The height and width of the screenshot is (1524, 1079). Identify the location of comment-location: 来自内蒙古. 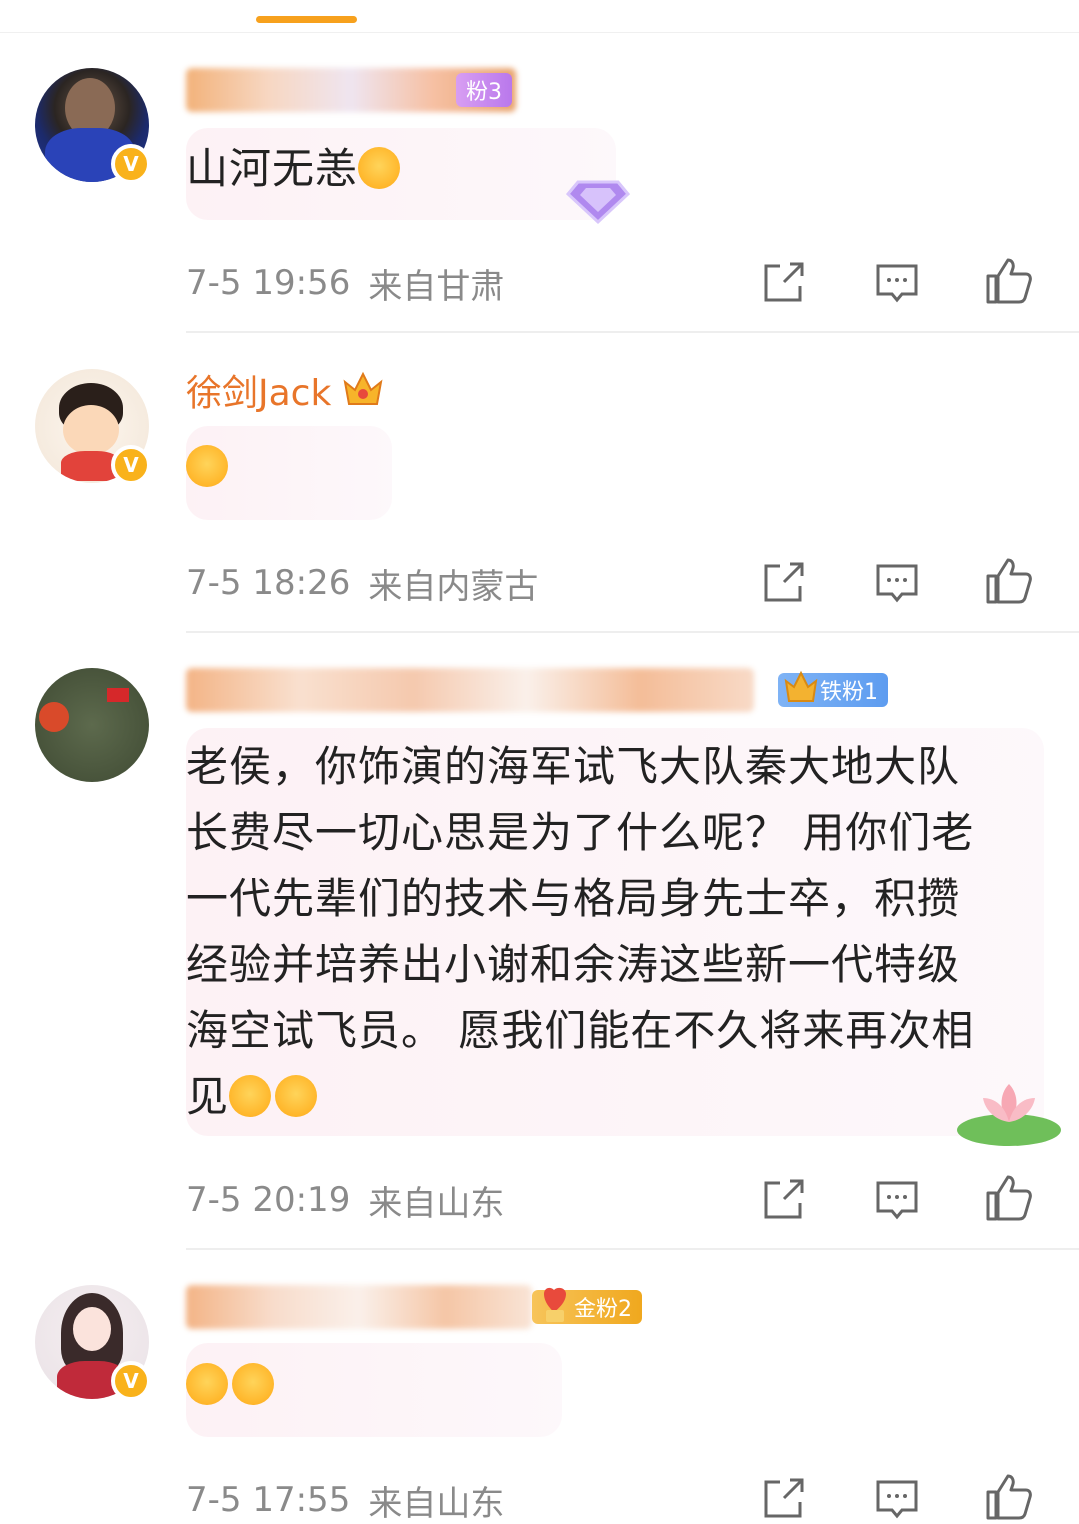
(453, 586).